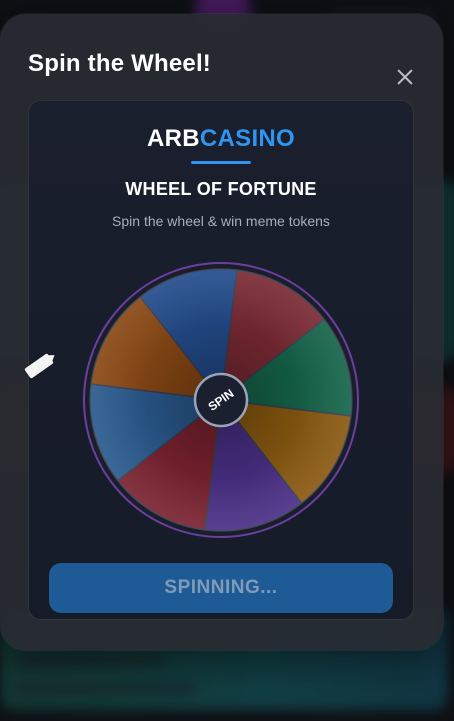 The width and height of the screenshot is (454, 721). What do you see at coordinates (247, 138) in the screenshot?
I see `brand-logo-part2: CASINO` at bounding box center [247, 138].